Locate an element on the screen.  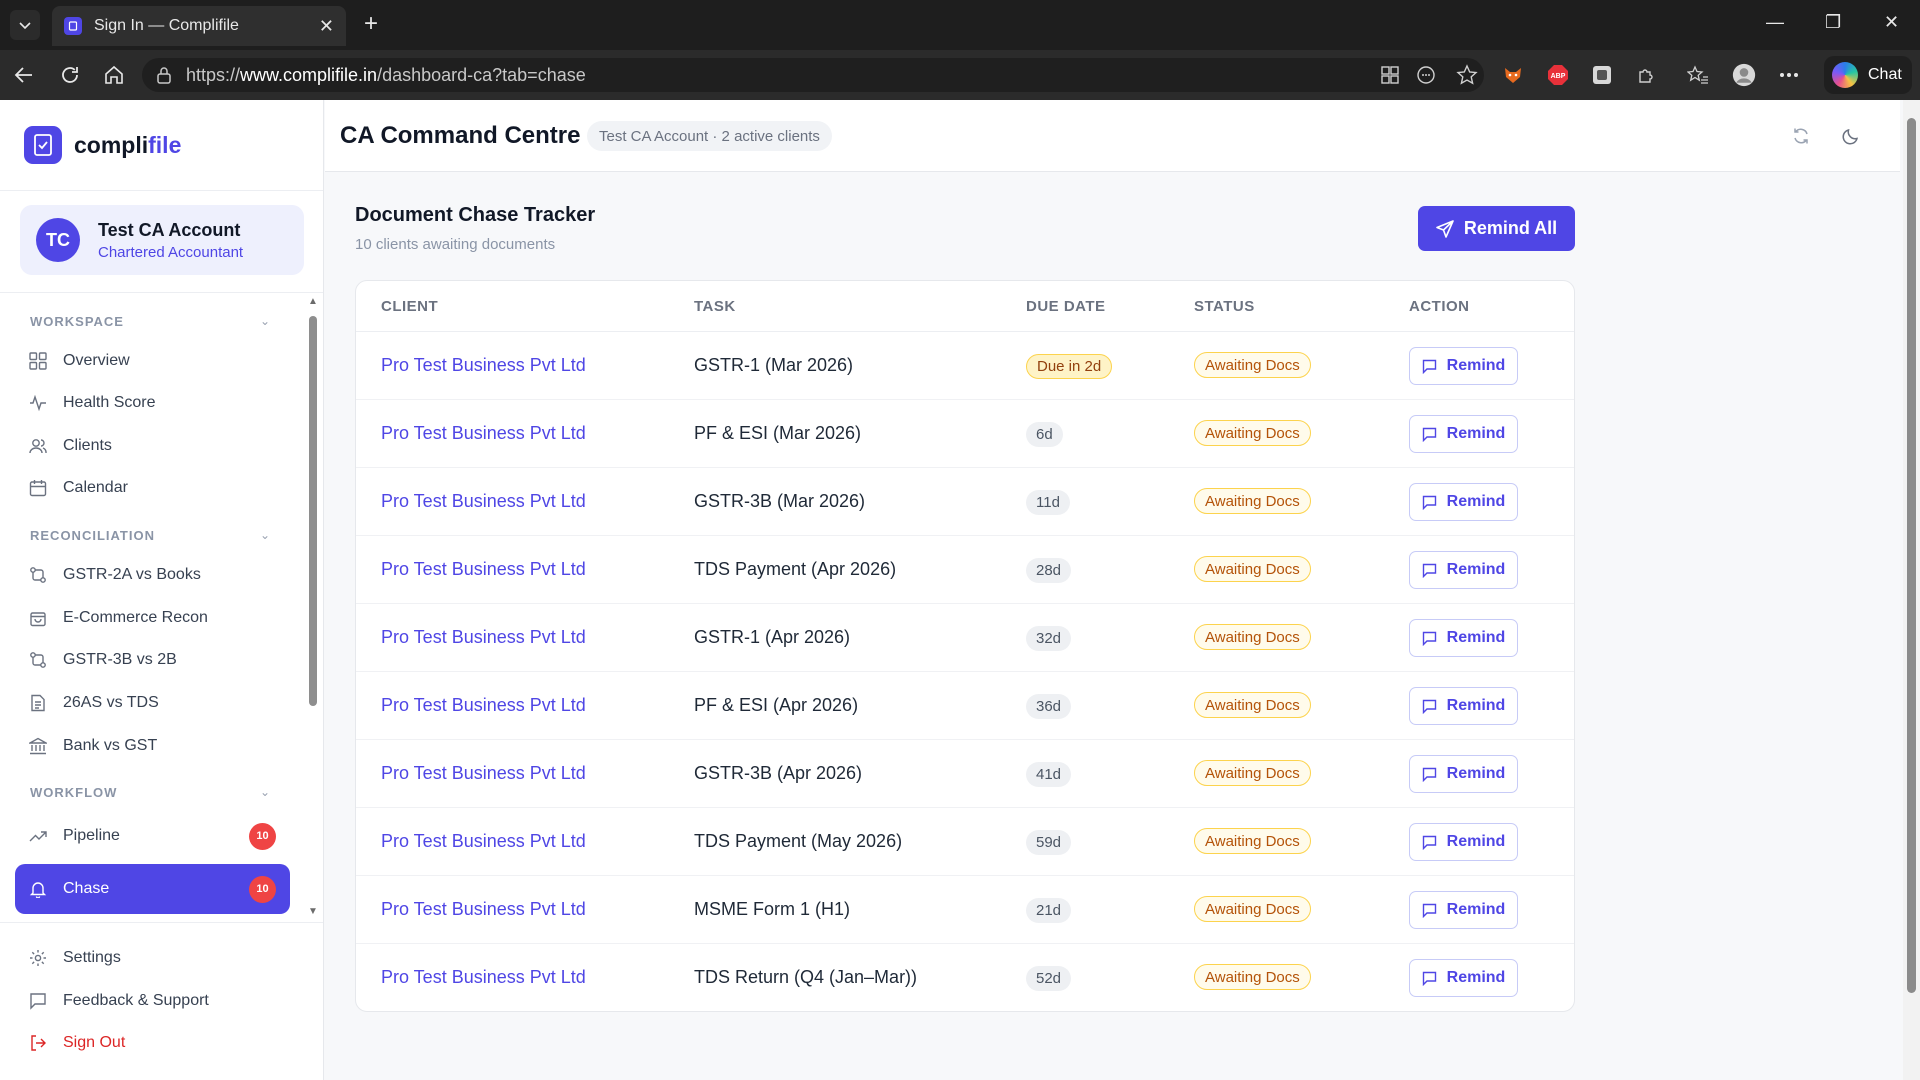
remind-all-button: Remind All is located at coordinates (1496, 228).